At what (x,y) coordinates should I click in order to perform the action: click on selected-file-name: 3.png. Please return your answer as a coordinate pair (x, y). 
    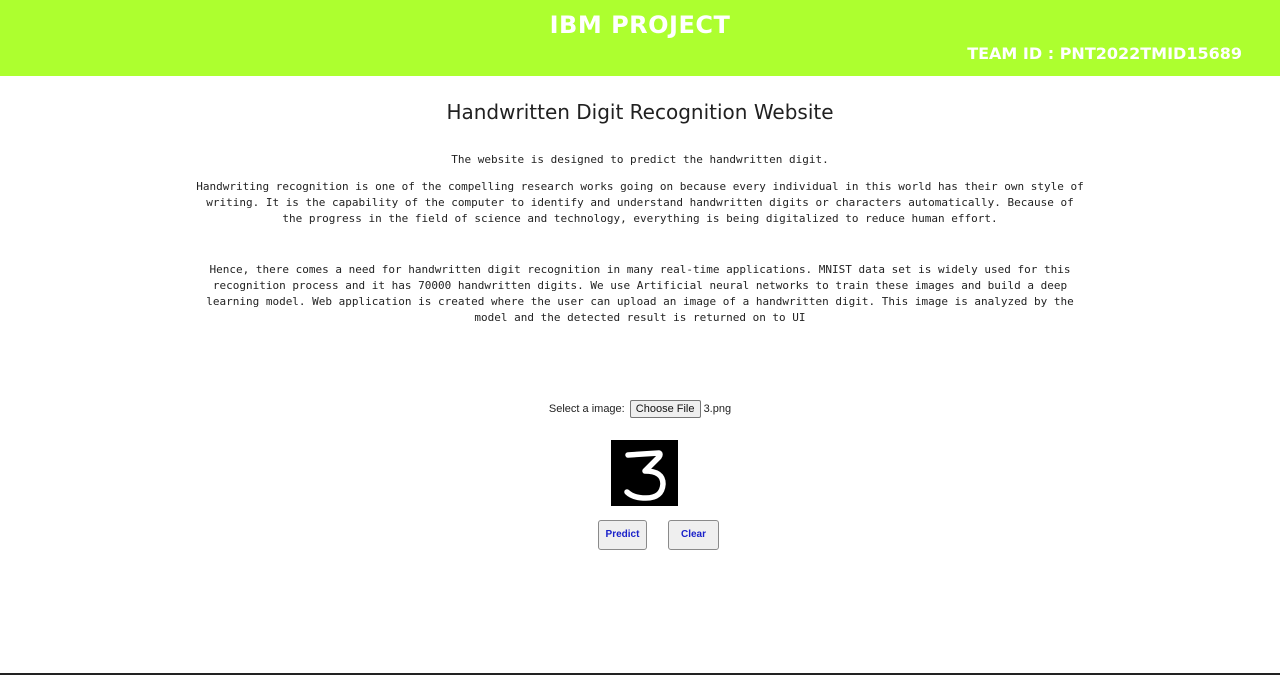
    Looking at the image, I should click on (717, 409).